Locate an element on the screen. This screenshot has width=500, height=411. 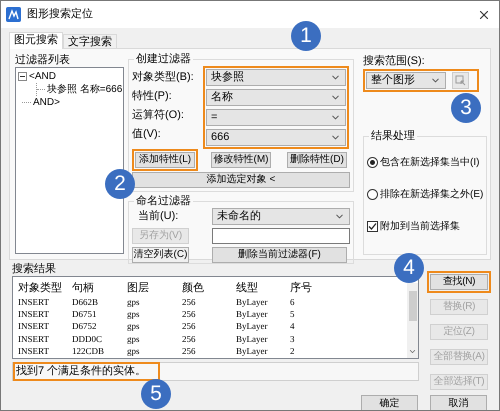
tab: 图元搜索 is located at coordinates (36, 40).